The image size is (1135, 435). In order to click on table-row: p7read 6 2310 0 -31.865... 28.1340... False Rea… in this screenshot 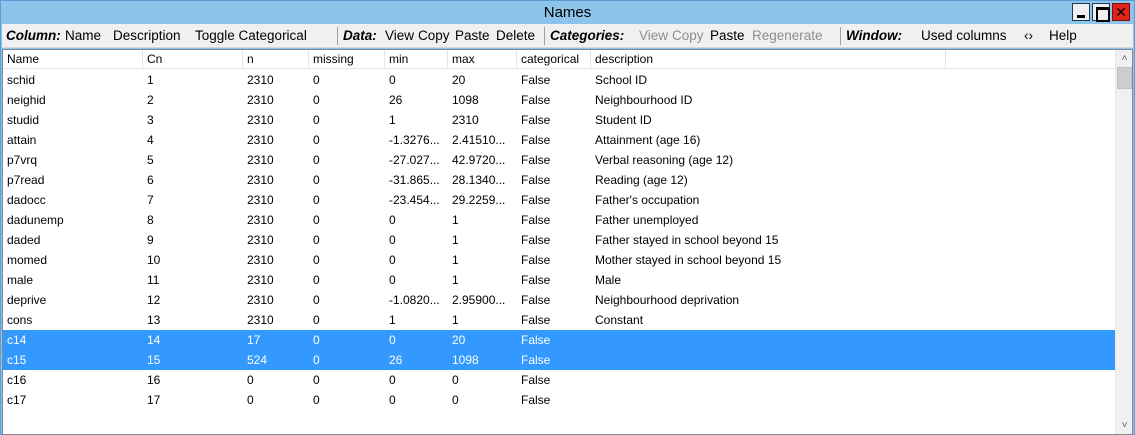, I will do `click(559, 180)`.